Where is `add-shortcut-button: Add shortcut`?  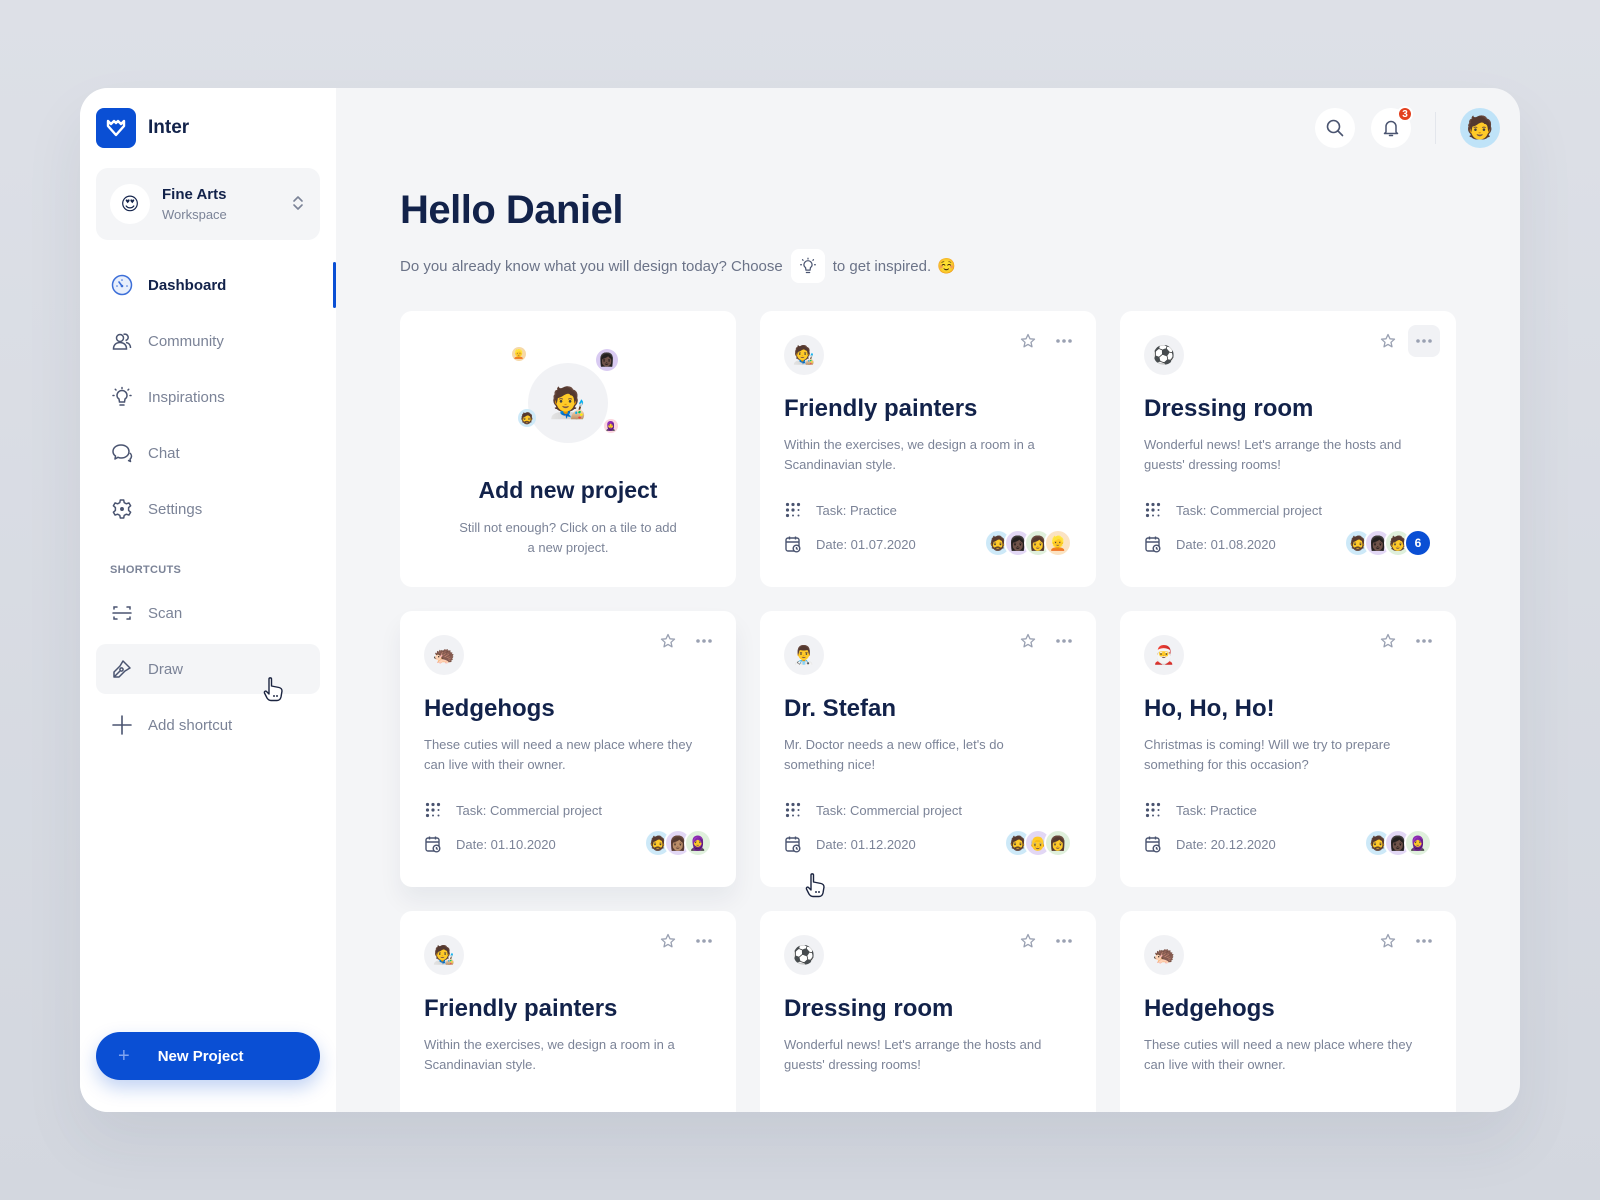 add-shortcut-button: Add shortcut is located at coordinates (208, 725).